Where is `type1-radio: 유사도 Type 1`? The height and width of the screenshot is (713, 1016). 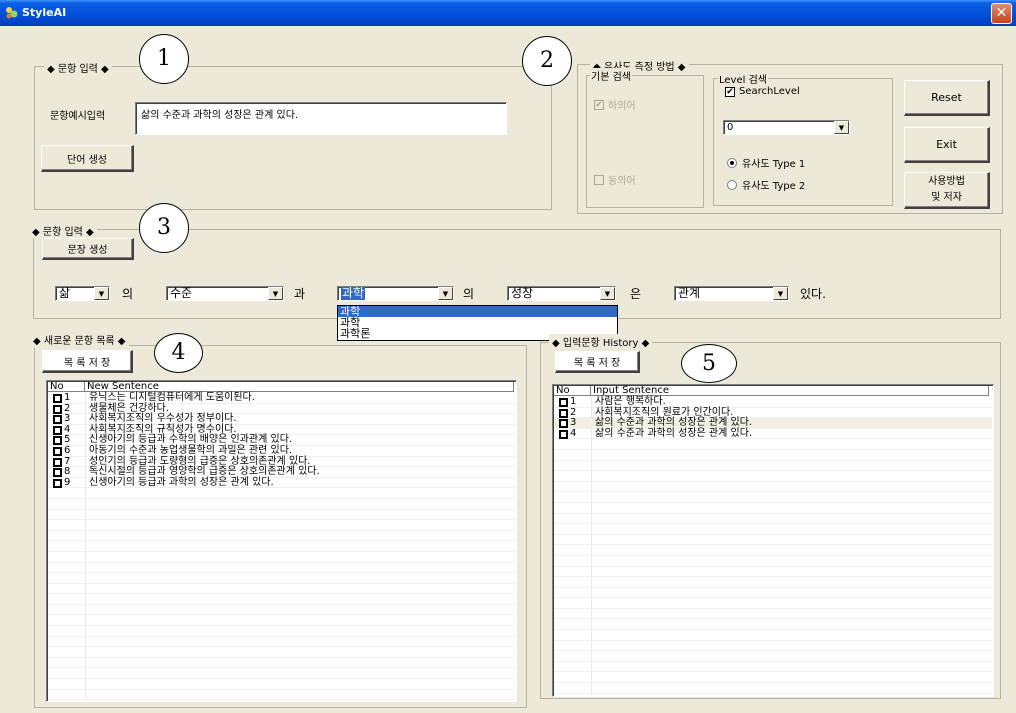
type1-radio: 유사도 Type 1 is located at coordinates (766, 162).